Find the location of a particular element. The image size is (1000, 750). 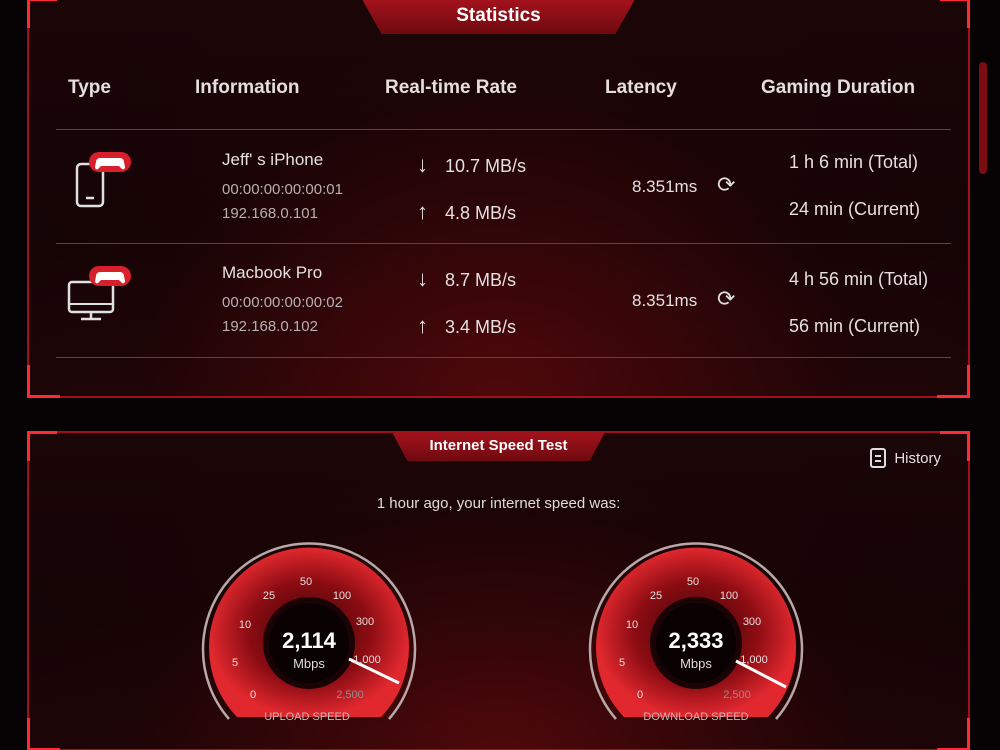

duration-current: 56 min (Current) is located at coordinates (855, 326).